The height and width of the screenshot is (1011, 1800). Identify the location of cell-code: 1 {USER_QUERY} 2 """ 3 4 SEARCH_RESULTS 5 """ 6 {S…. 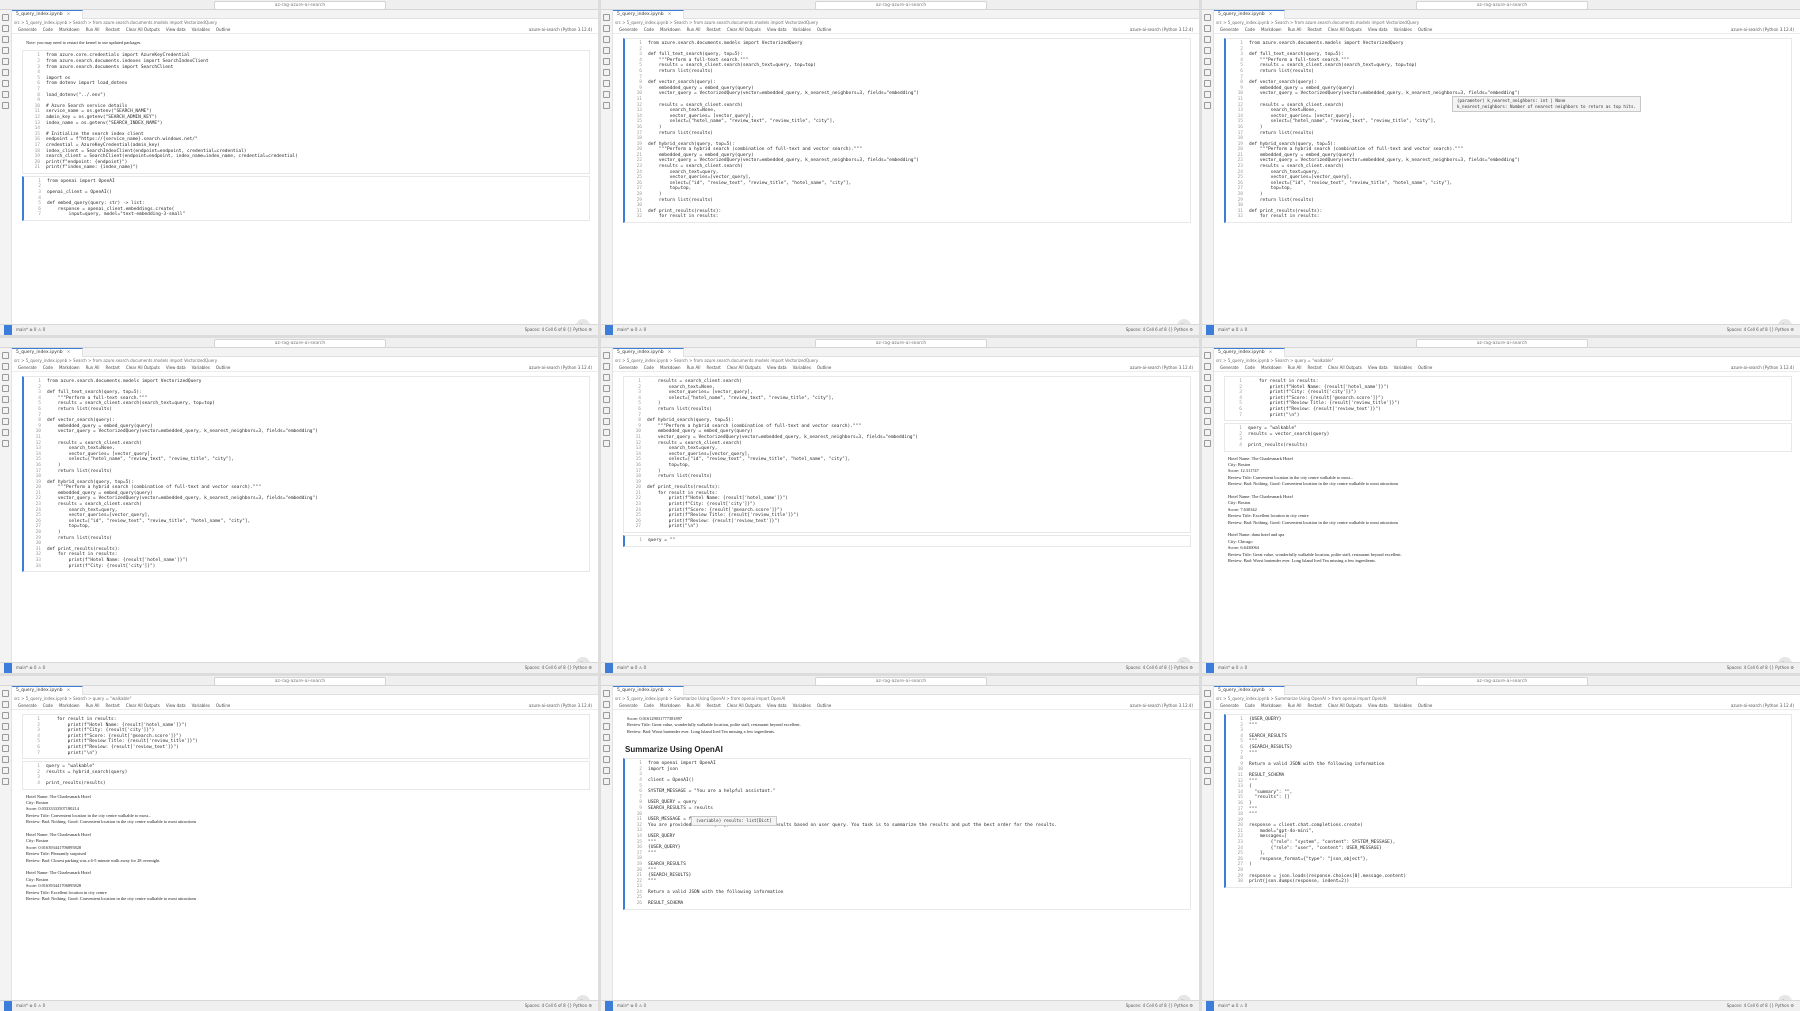
(1508, 801).